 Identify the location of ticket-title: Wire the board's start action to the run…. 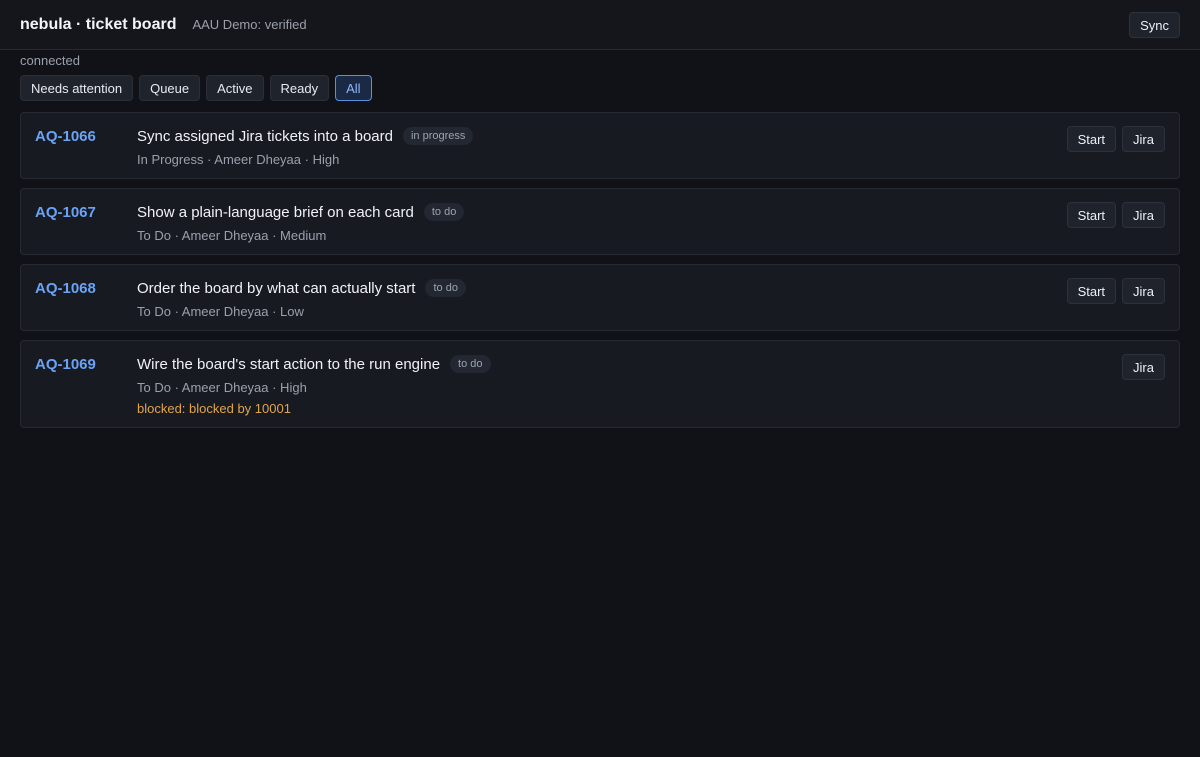
(289, 364).